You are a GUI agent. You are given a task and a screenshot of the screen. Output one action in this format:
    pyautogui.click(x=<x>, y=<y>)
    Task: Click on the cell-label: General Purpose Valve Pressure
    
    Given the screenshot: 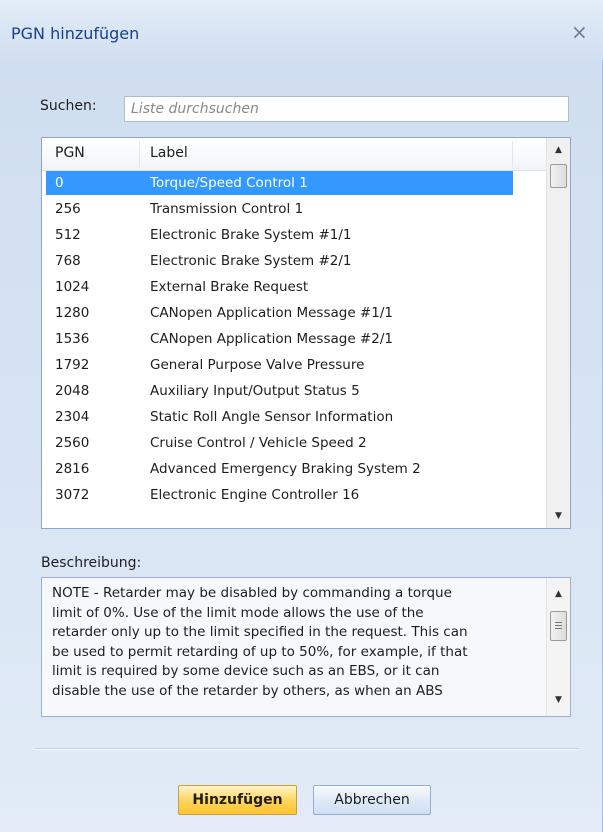 What is the action you would take?
    pyautogui.click(x=257, y=365)
    